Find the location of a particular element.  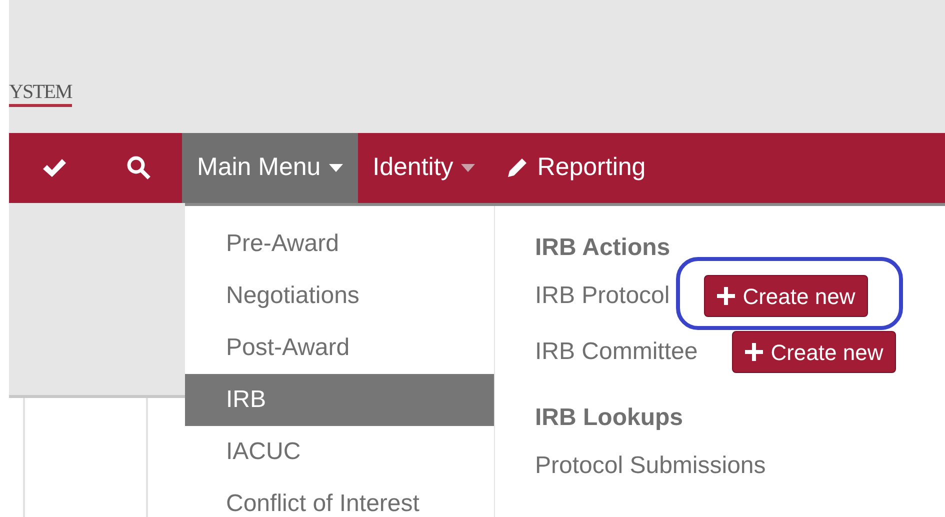

menu-item: IRB is located at coordinates (339, 400).